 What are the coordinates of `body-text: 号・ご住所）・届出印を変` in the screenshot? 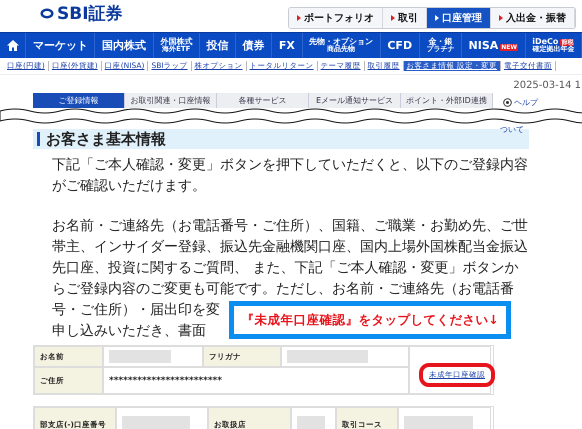 It's located at (136, 310).